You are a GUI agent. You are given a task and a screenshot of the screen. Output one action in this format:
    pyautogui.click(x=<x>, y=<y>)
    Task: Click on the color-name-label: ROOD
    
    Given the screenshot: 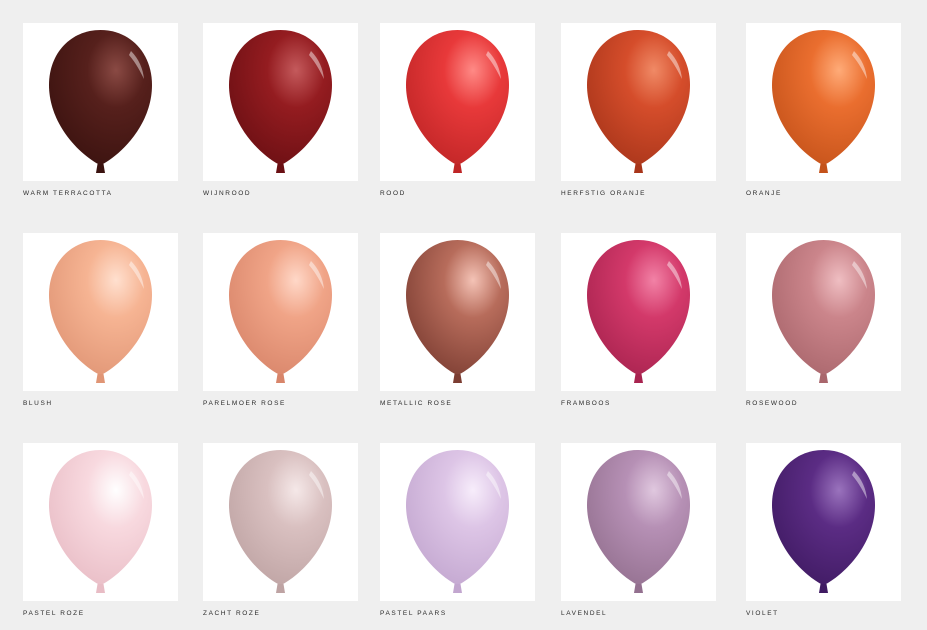 What is the action you would take?
    pyautogui.click(x=458, y=193)
    